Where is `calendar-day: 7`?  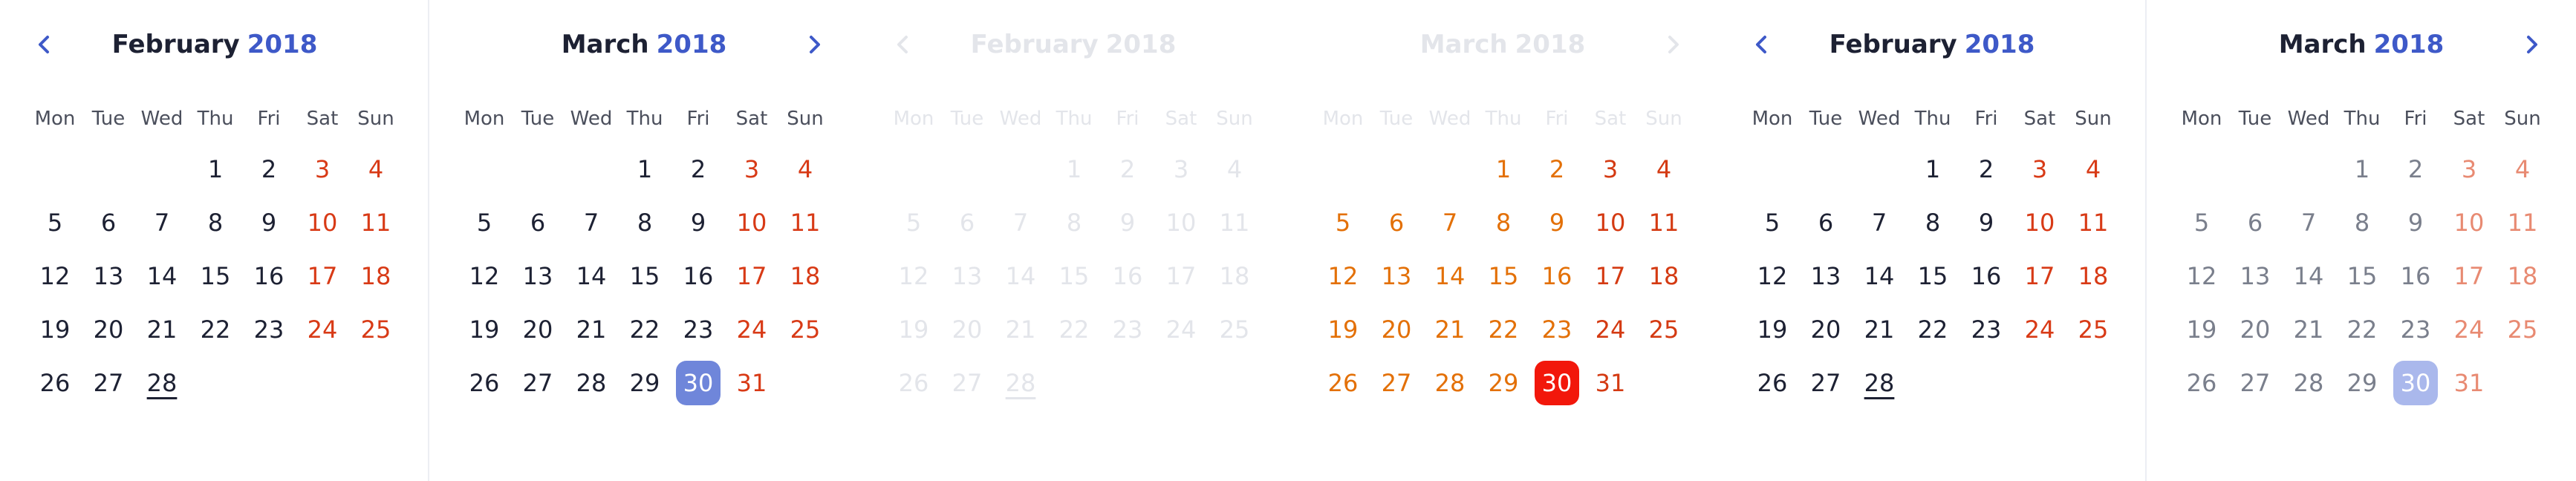 calendar-day: 7 is located at coordinates (1020, 222).